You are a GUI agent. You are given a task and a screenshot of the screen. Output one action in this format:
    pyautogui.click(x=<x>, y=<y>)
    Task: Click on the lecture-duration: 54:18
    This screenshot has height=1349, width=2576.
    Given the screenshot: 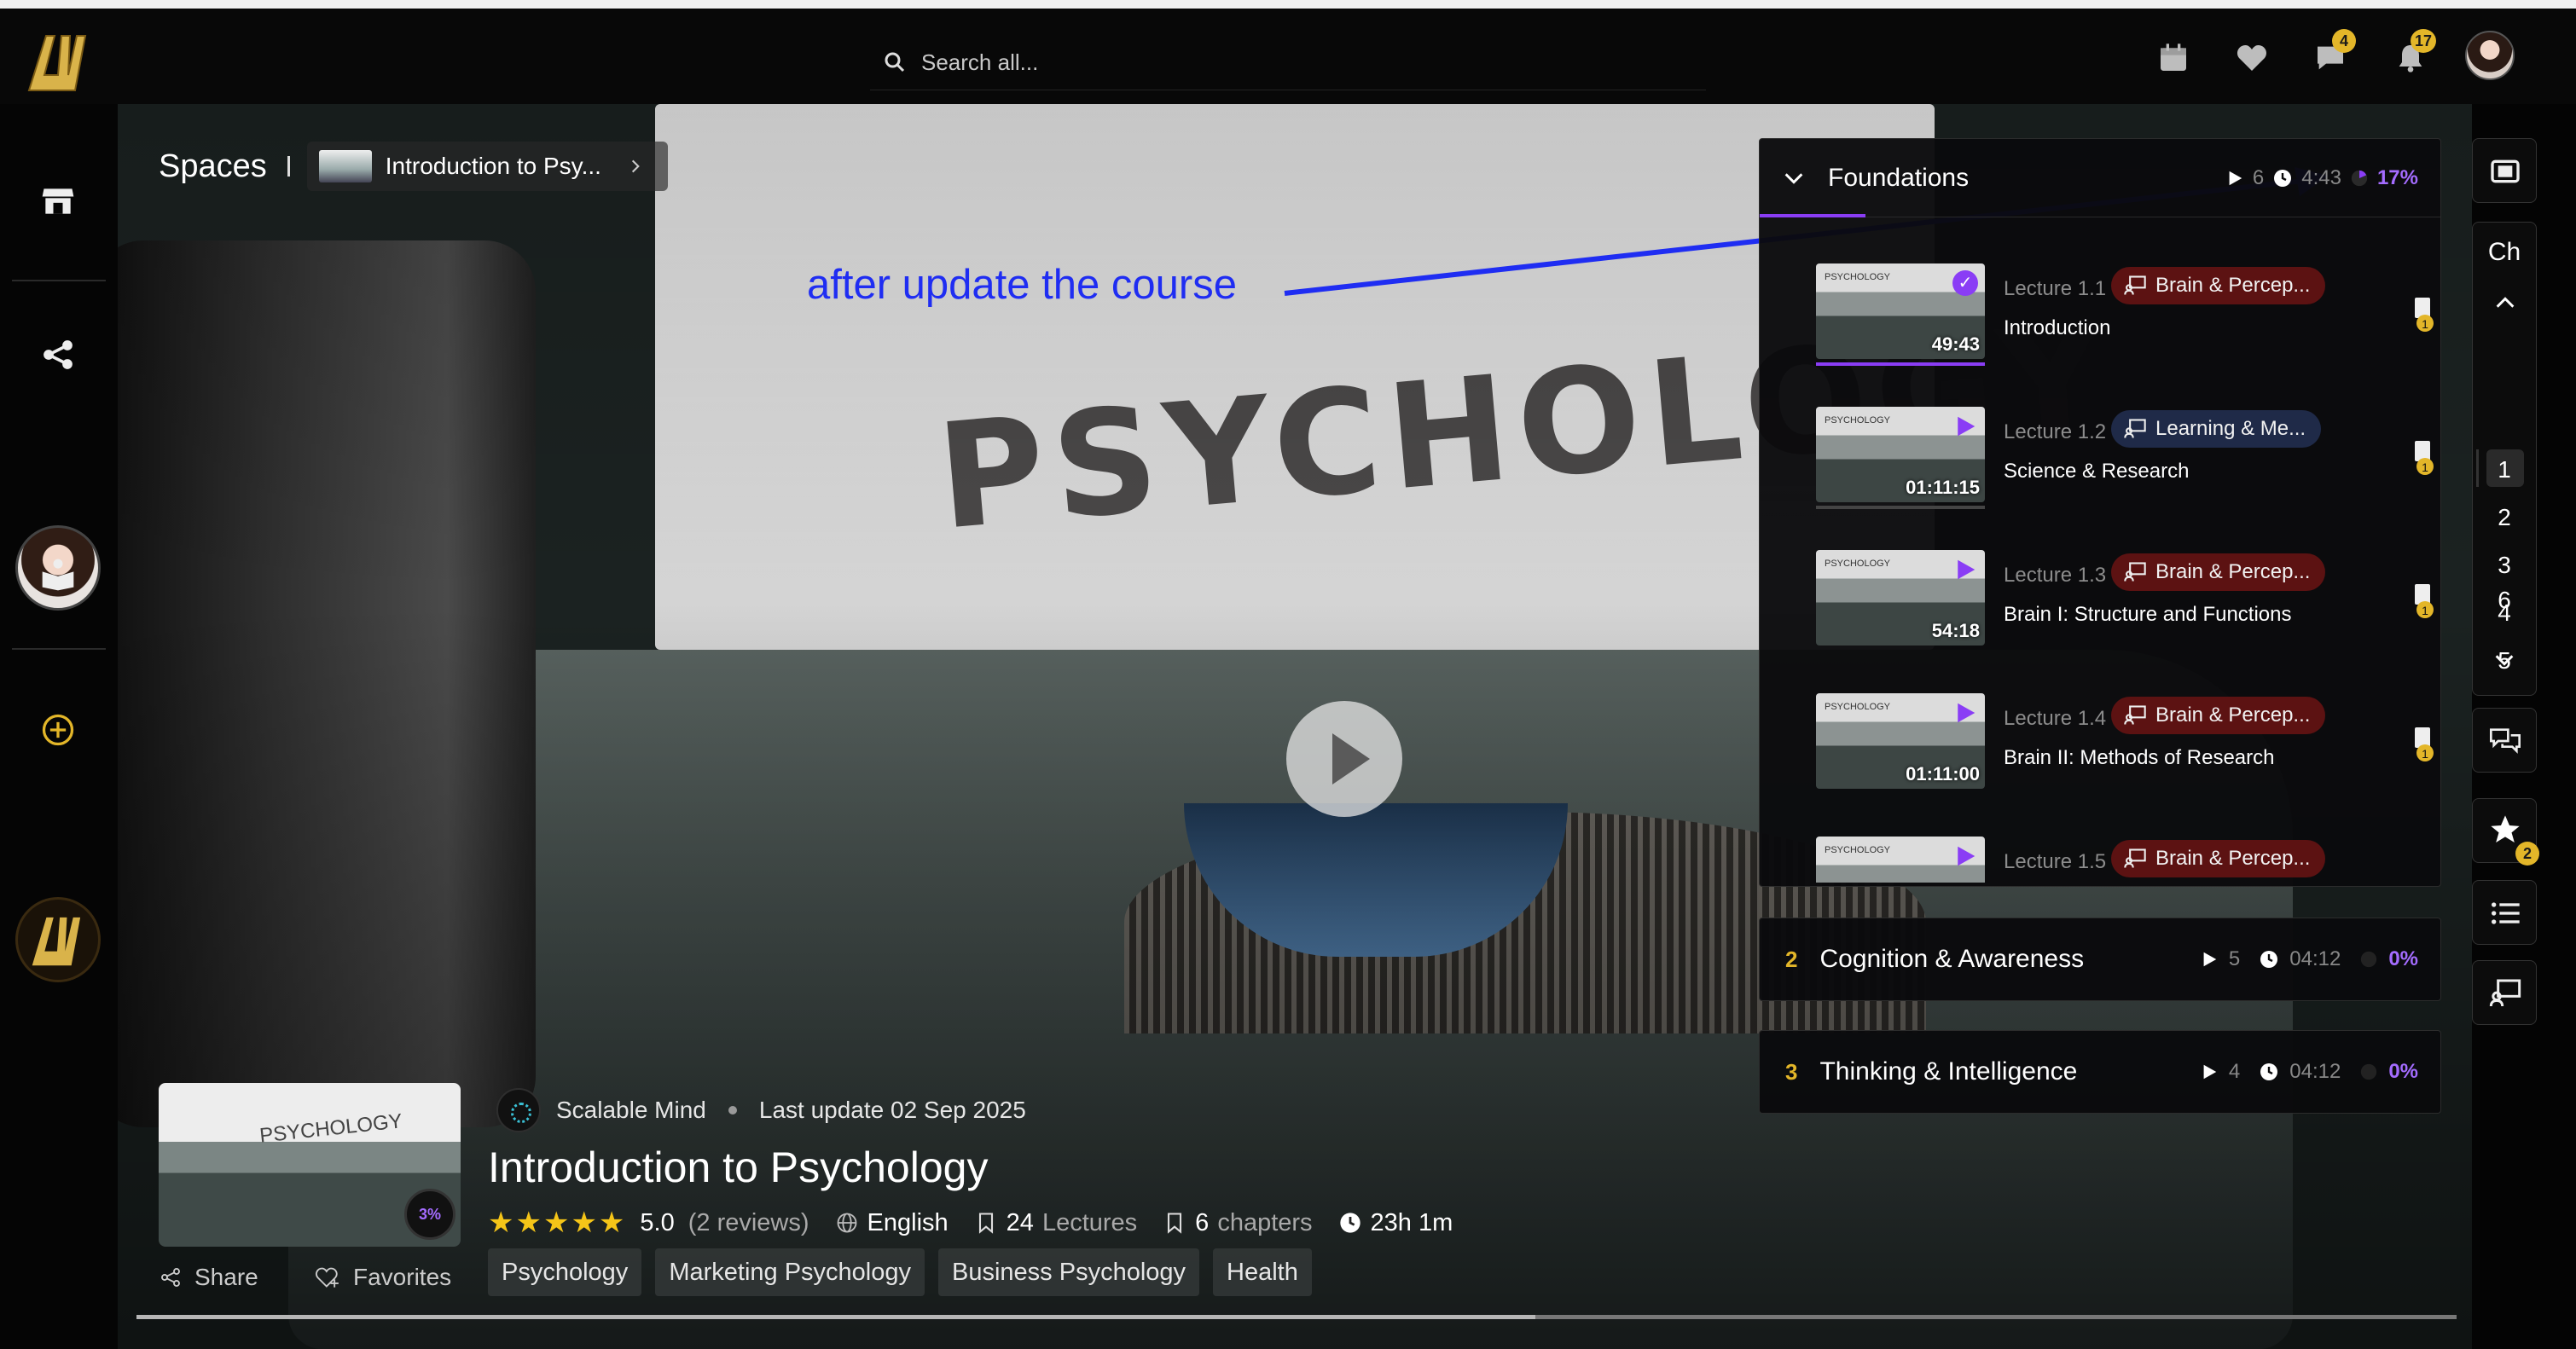 What is the action you would take?
    pyautogui.click(x=1955, y=630)
    